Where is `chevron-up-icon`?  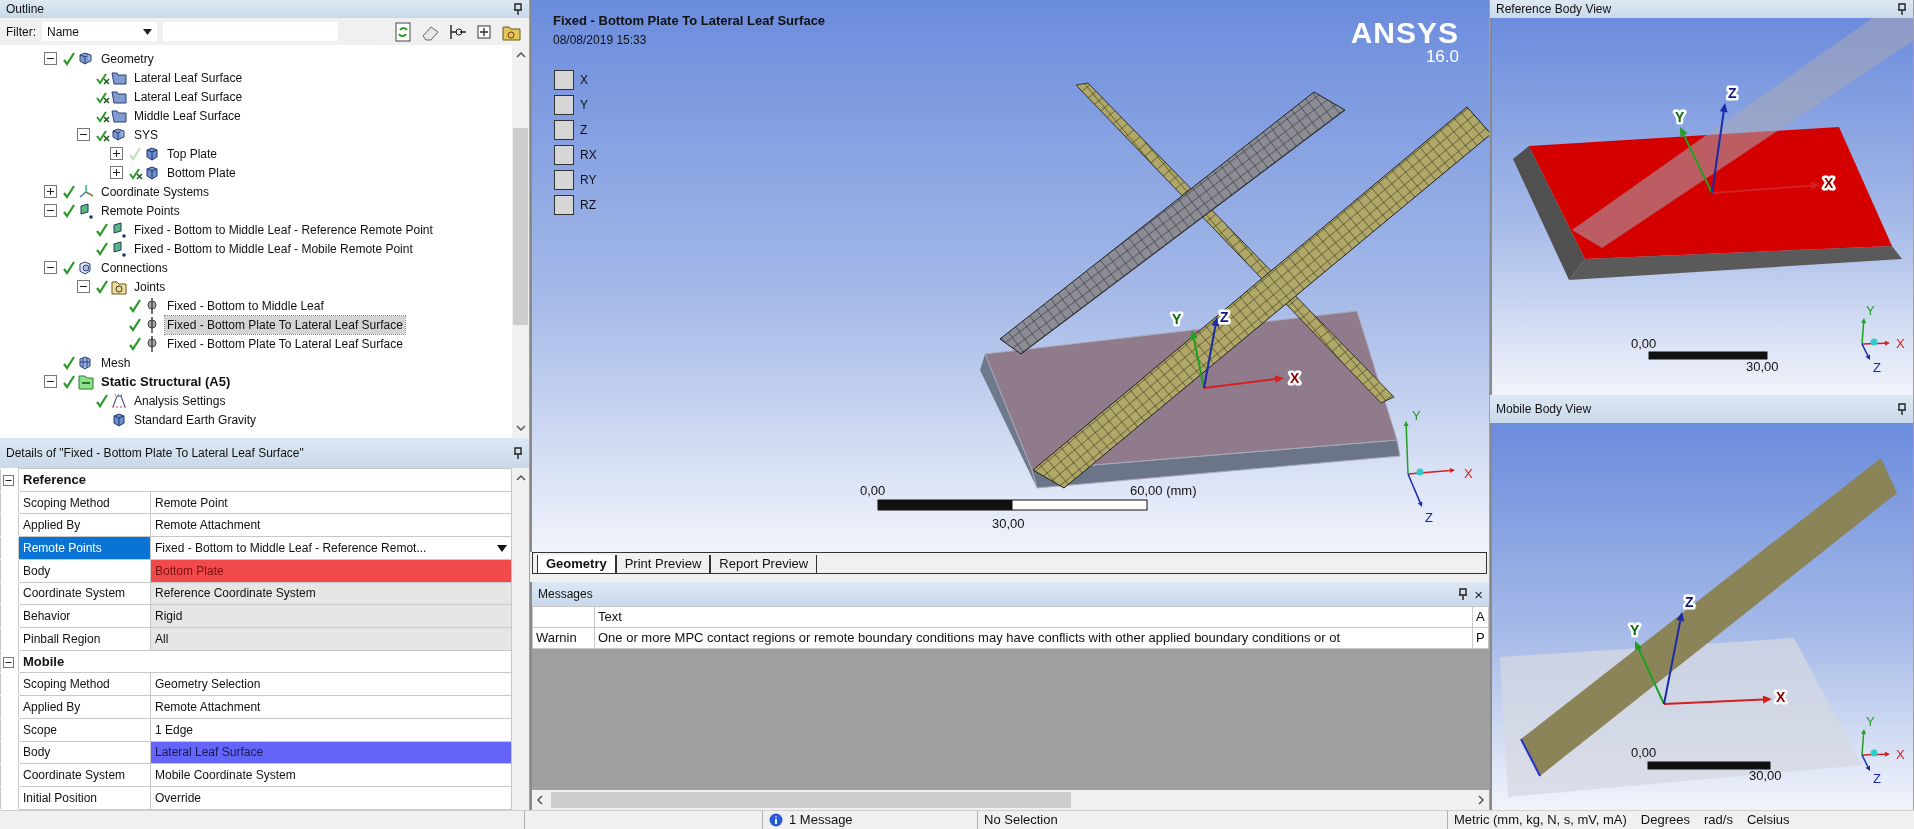
chevron-up-icon is located at coordinates (520, 54).